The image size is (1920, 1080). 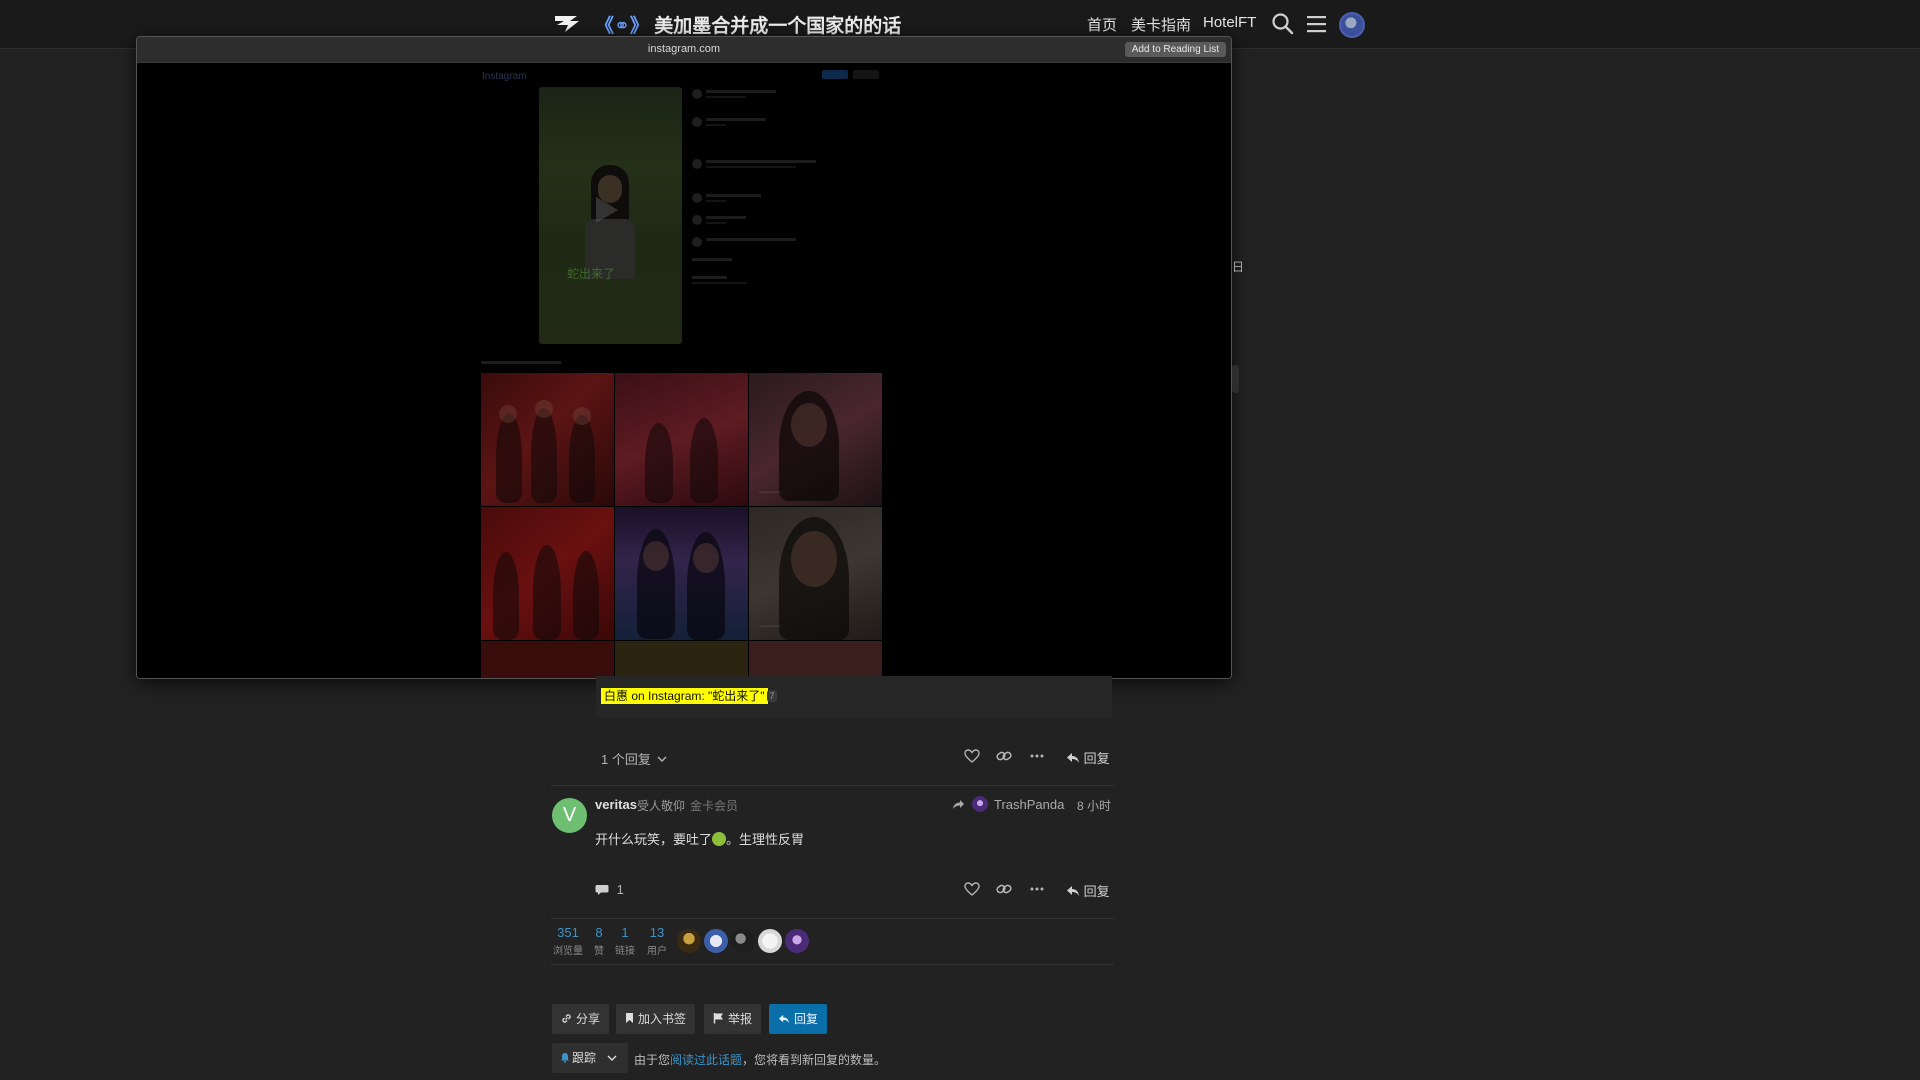 I want to click on nav-home: 首页, so click(x=1102, y=24).